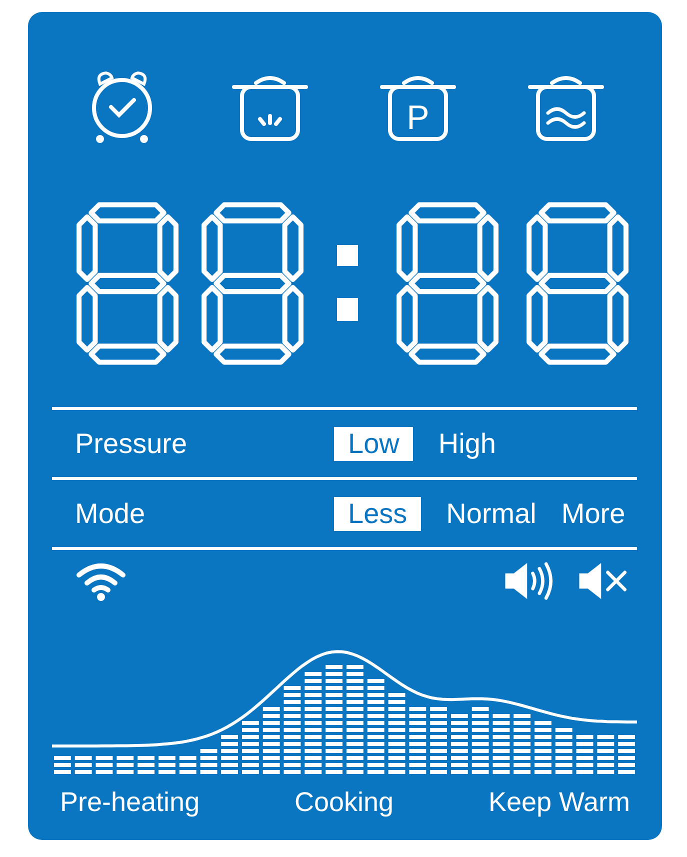 Image resolution: width=687 pixels, height=857 pixels. I want to click on setting-option: High, so click(467, 443).